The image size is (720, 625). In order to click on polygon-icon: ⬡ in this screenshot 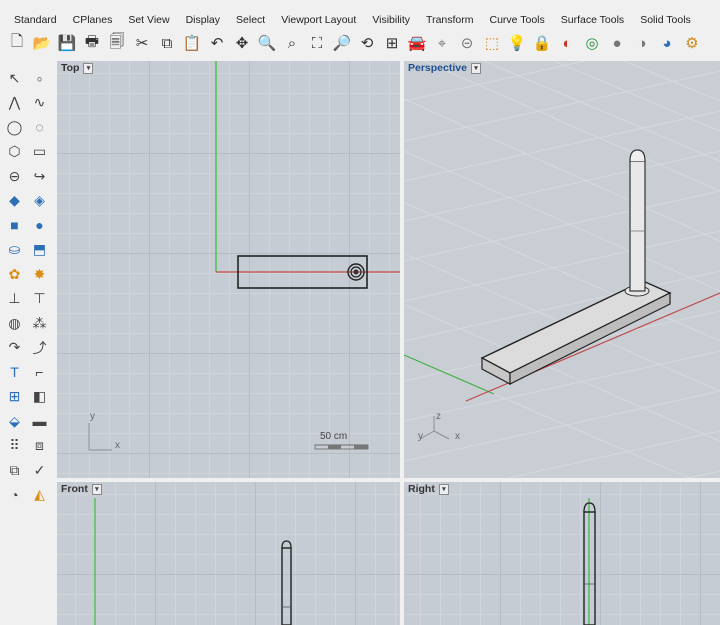, I will do `click(14, 152)`.